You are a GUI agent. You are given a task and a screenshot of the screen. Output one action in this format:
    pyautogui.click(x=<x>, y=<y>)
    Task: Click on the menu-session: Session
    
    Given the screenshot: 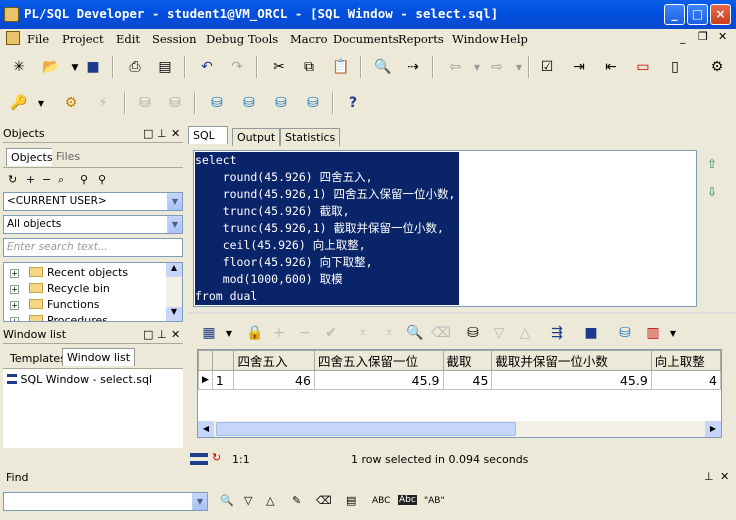 What is the action you would take?
    pyautogui.click(x=174, y=39)
    